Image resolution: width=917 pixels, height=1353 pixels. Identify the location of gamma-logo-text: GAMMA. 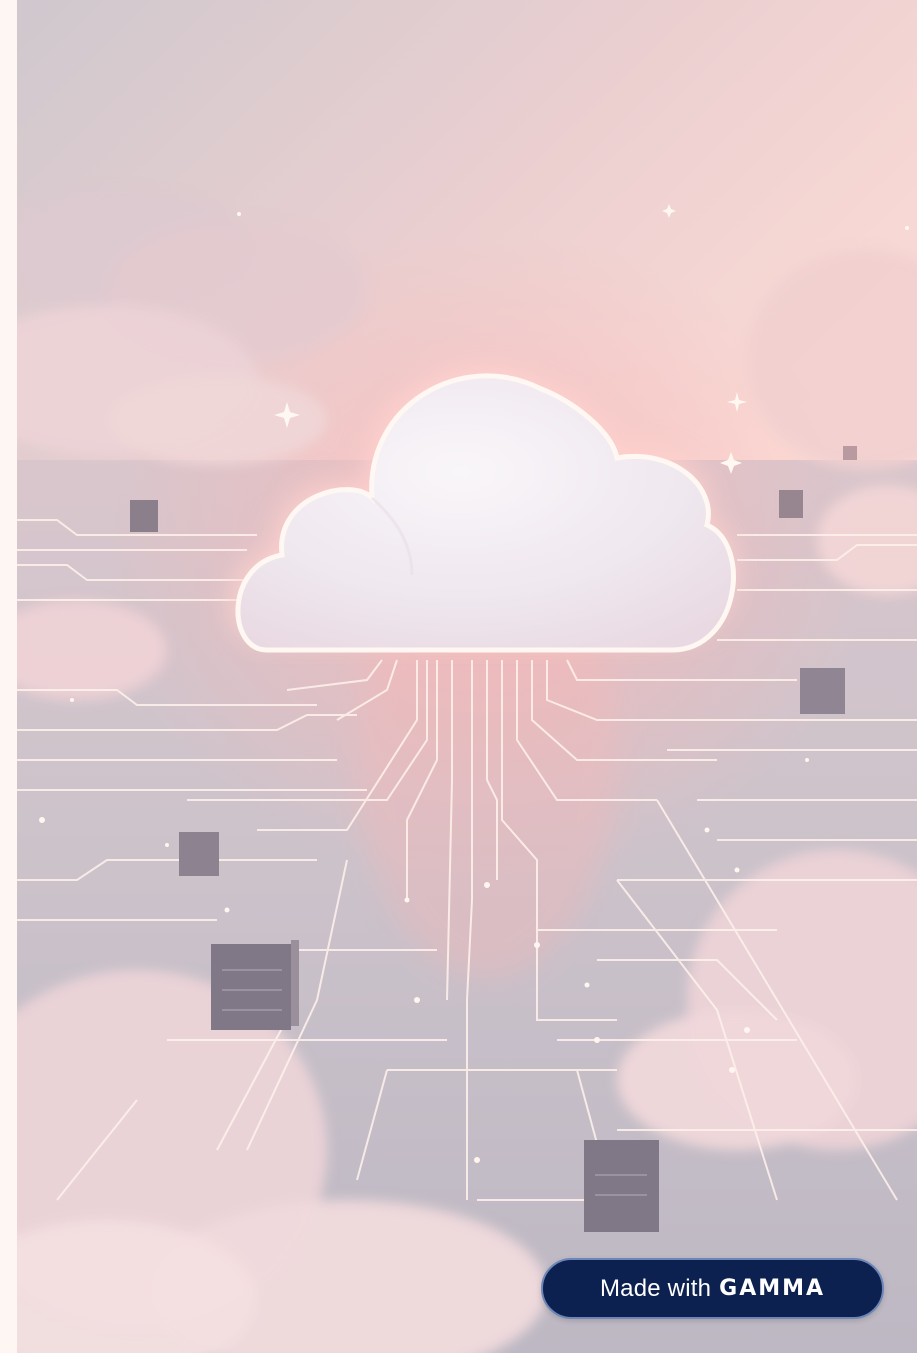
(772, 1288).